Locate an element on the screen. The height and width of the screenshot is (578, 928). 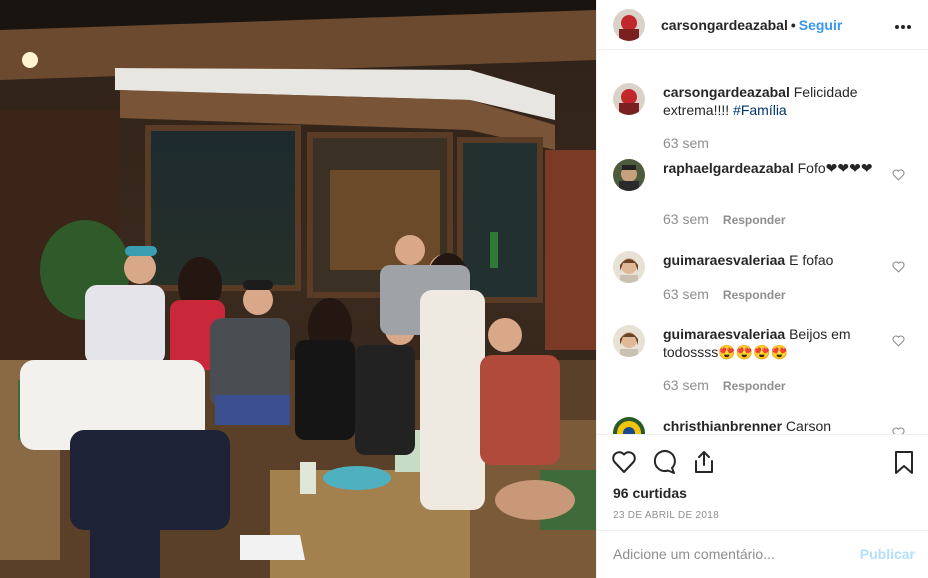
more-options-icon is located at coordinates (905, 24).